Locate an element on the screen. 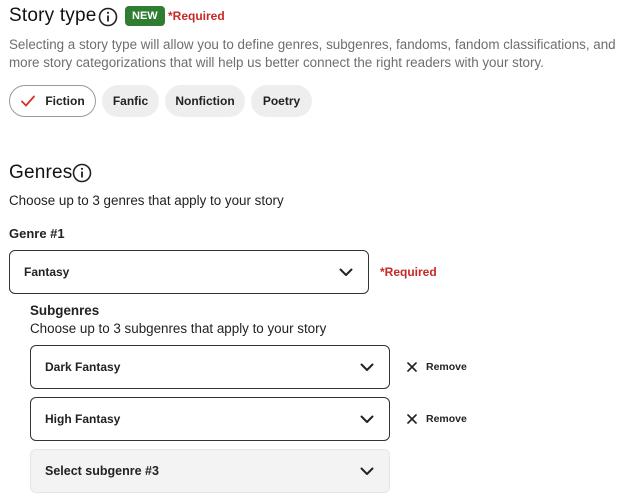 The height and width of the screenshot is (500, 626). story-type-option-label: Nonfiction is located at coordinates (205, 101).